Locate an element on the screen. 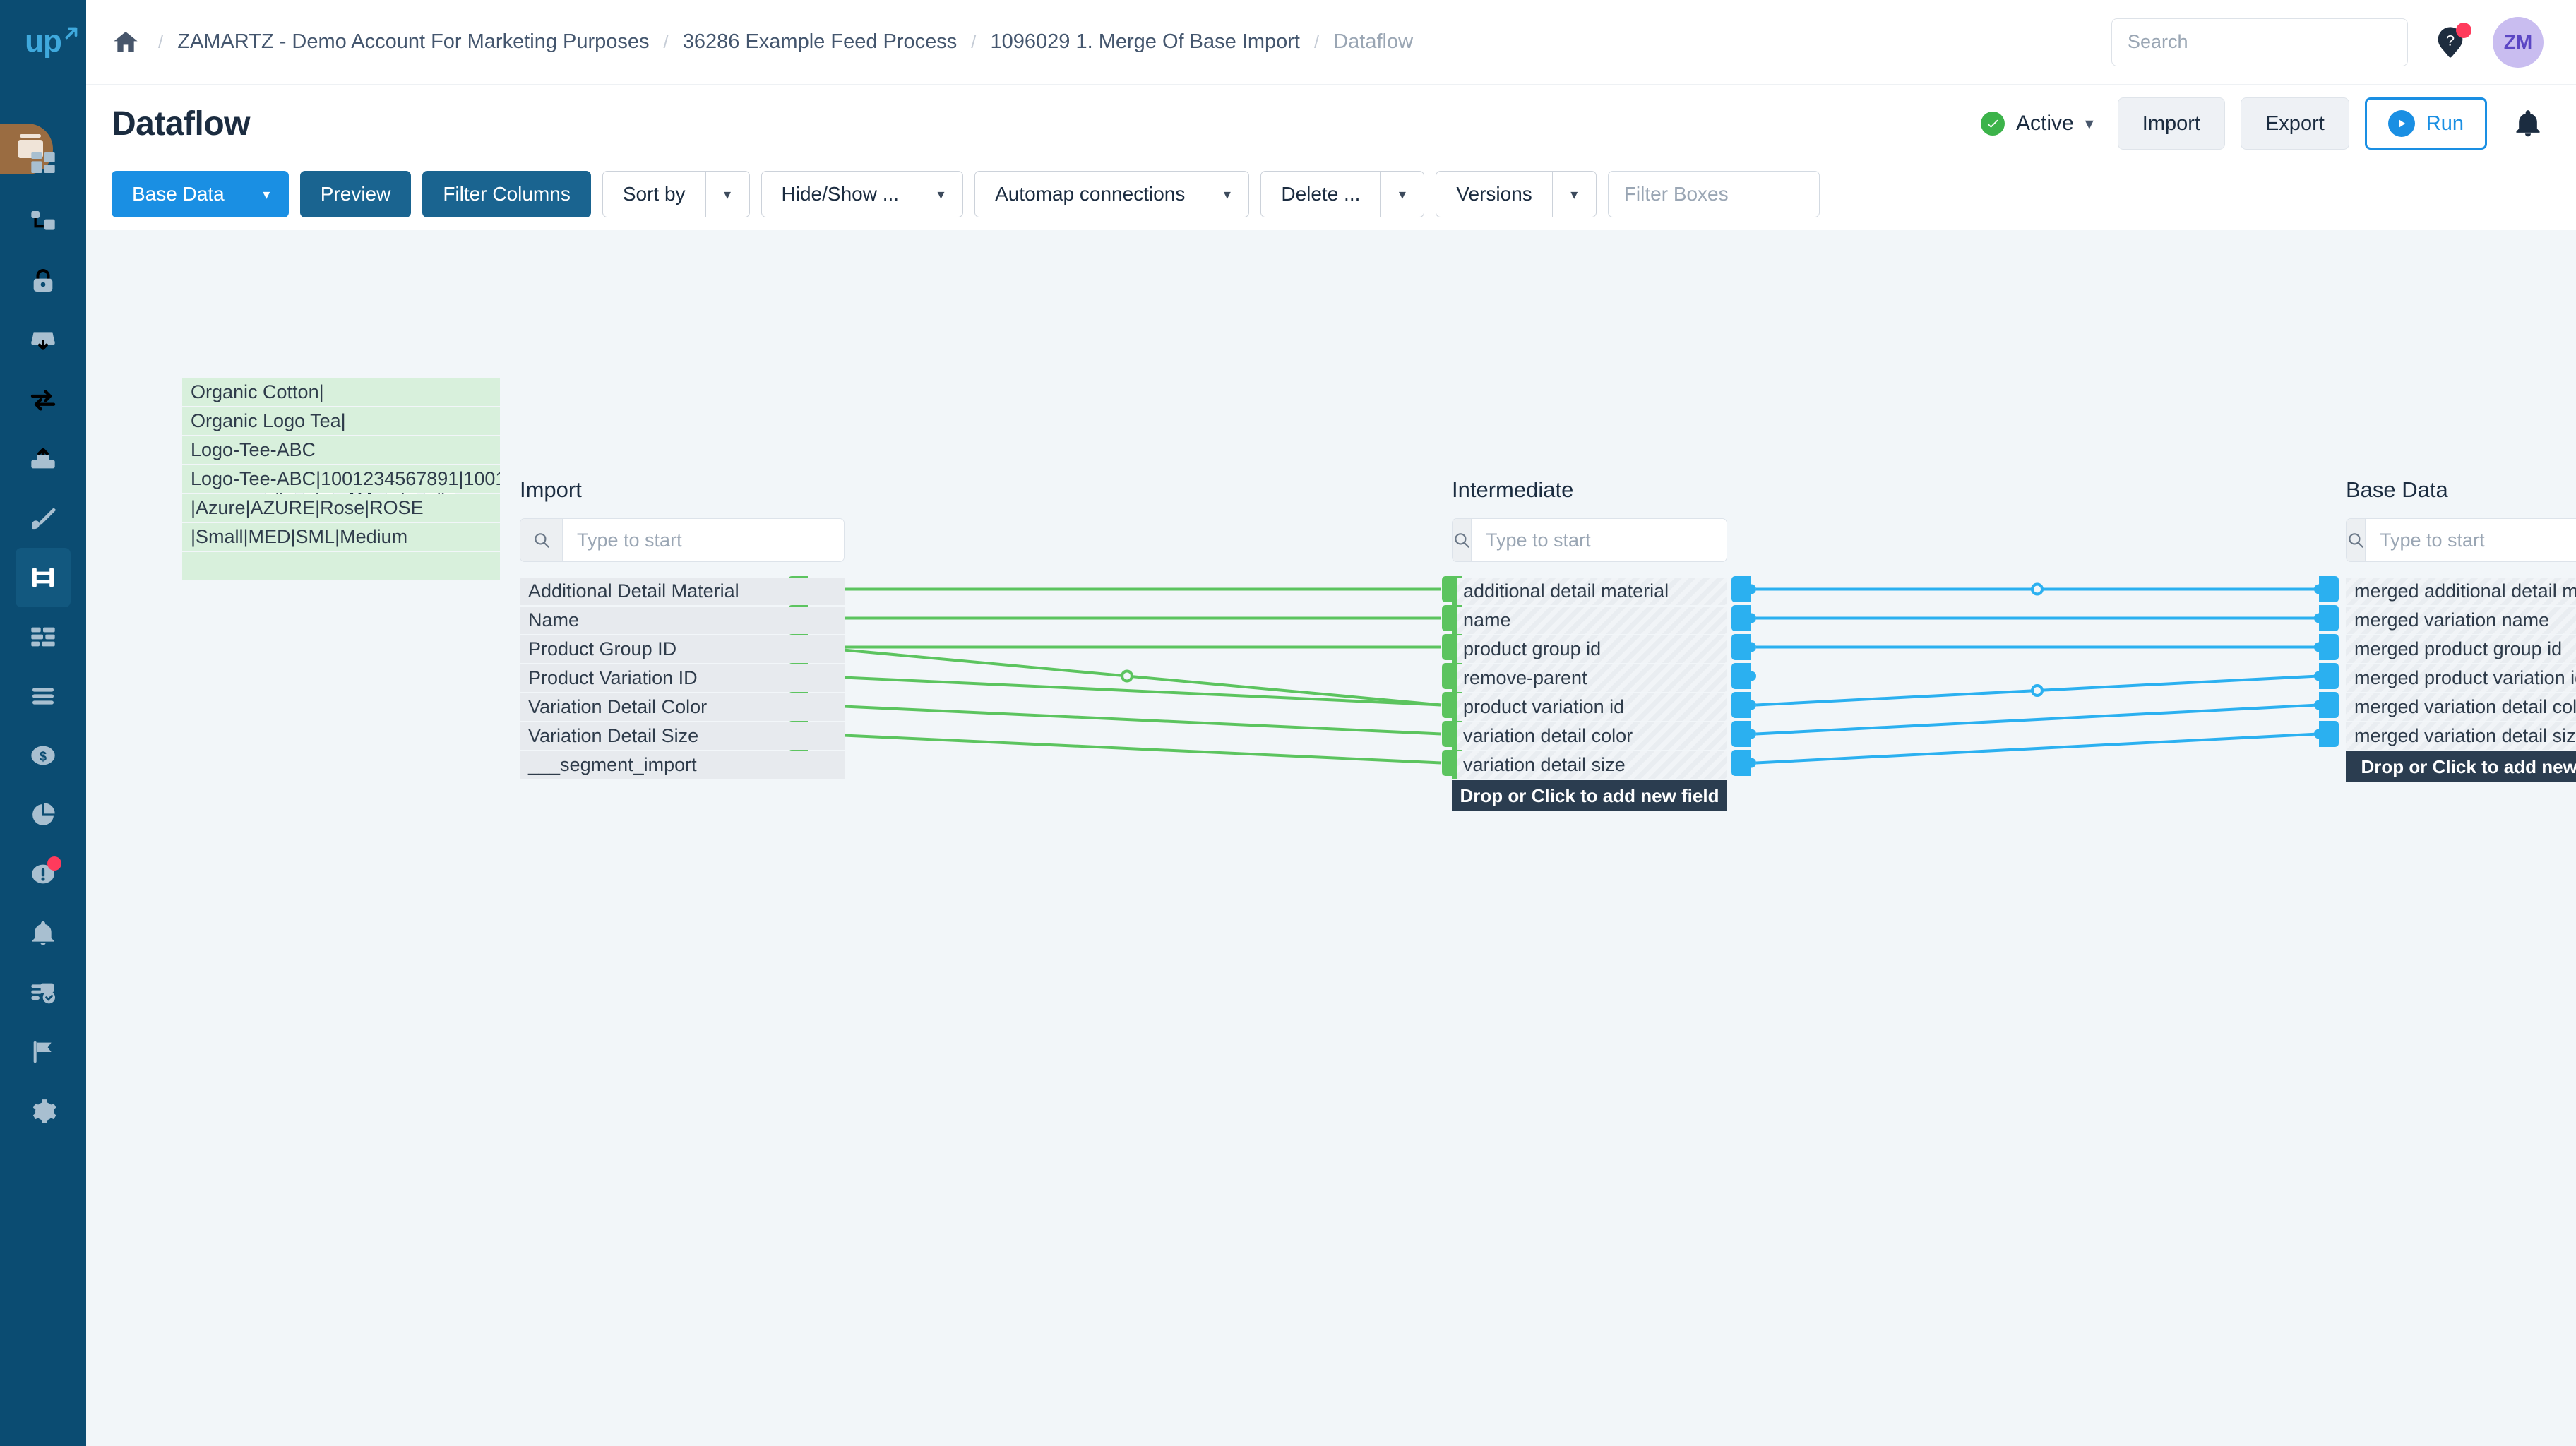 This screenshot has width=2576, height=1446. sidebar-item-design is located at coordinates (43, 518).